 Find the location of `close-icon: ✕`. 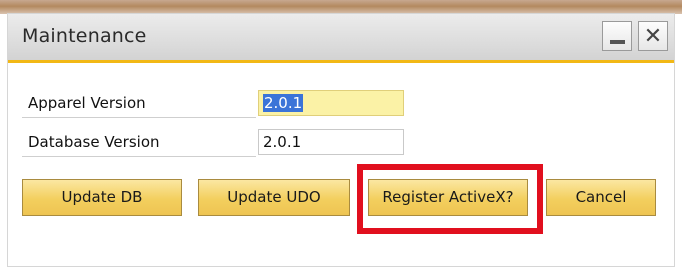

close-icon: ✕ is located at coordinates (653, 36).